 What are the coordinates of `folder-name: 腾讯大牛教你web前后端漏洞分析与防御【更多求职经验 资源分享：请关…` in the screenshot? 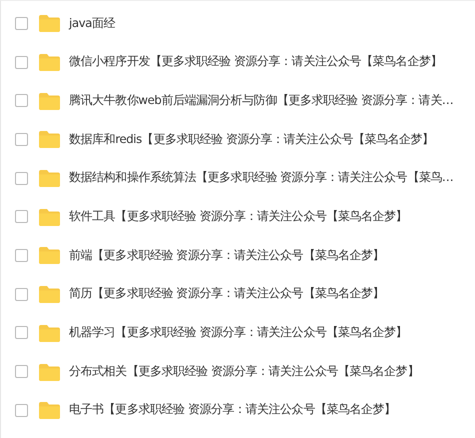 It's located at (261, 101).